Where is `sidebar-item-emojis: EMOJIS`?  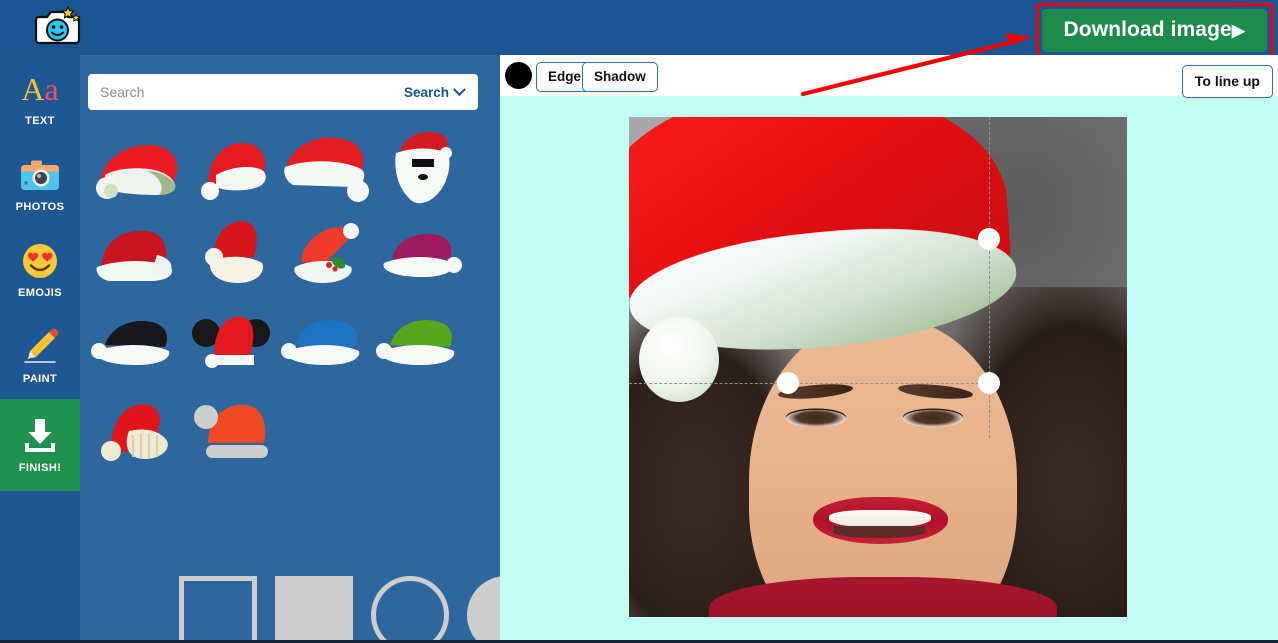 sidebar-item-emojis: EMOJIS is located at coordinates (40, 270).